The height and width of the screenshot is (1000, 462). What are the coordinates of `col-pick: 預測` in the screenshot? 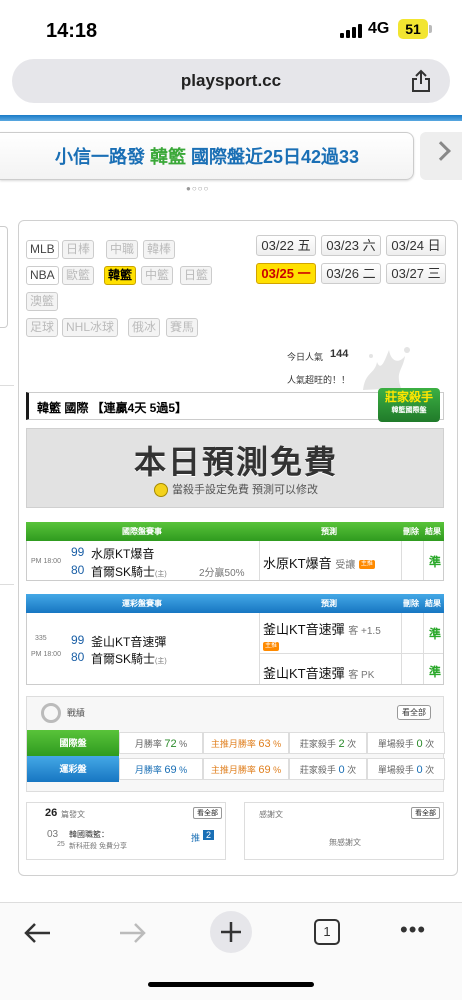 It's located at (329, 531).